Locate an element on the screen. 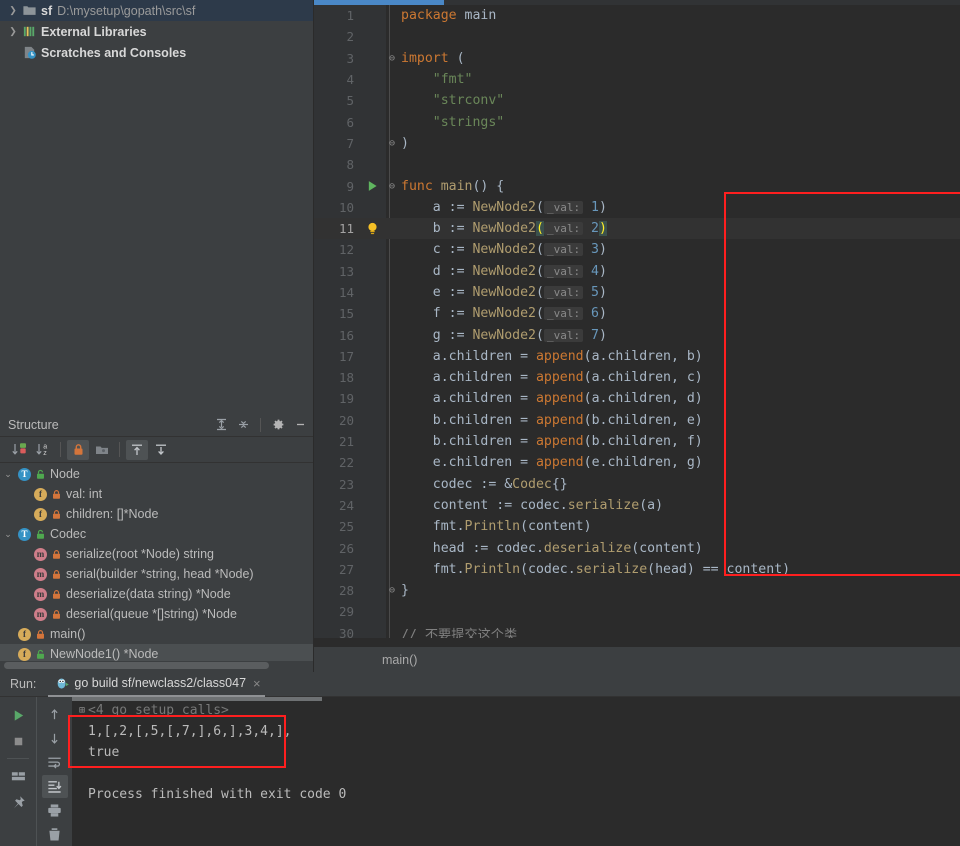  intention-bulb-icon is located at coordinates (372, 228).